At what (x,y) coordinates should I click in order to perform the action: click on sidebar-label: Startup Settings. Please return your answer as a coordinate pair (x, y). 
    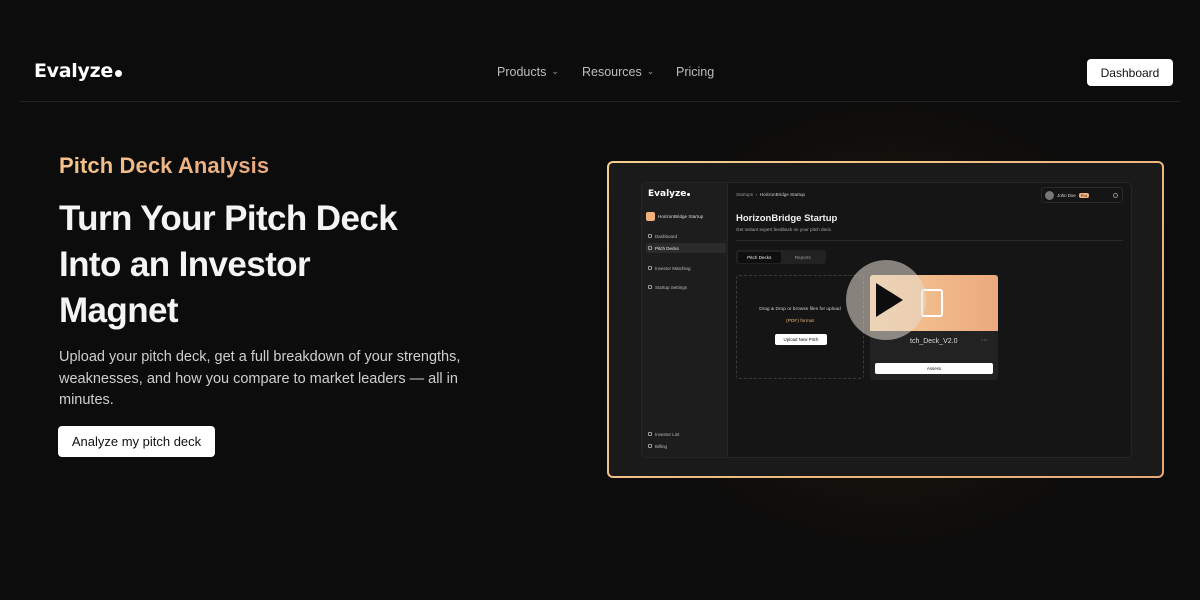
    Looking at the image, I should click on (671, 287).